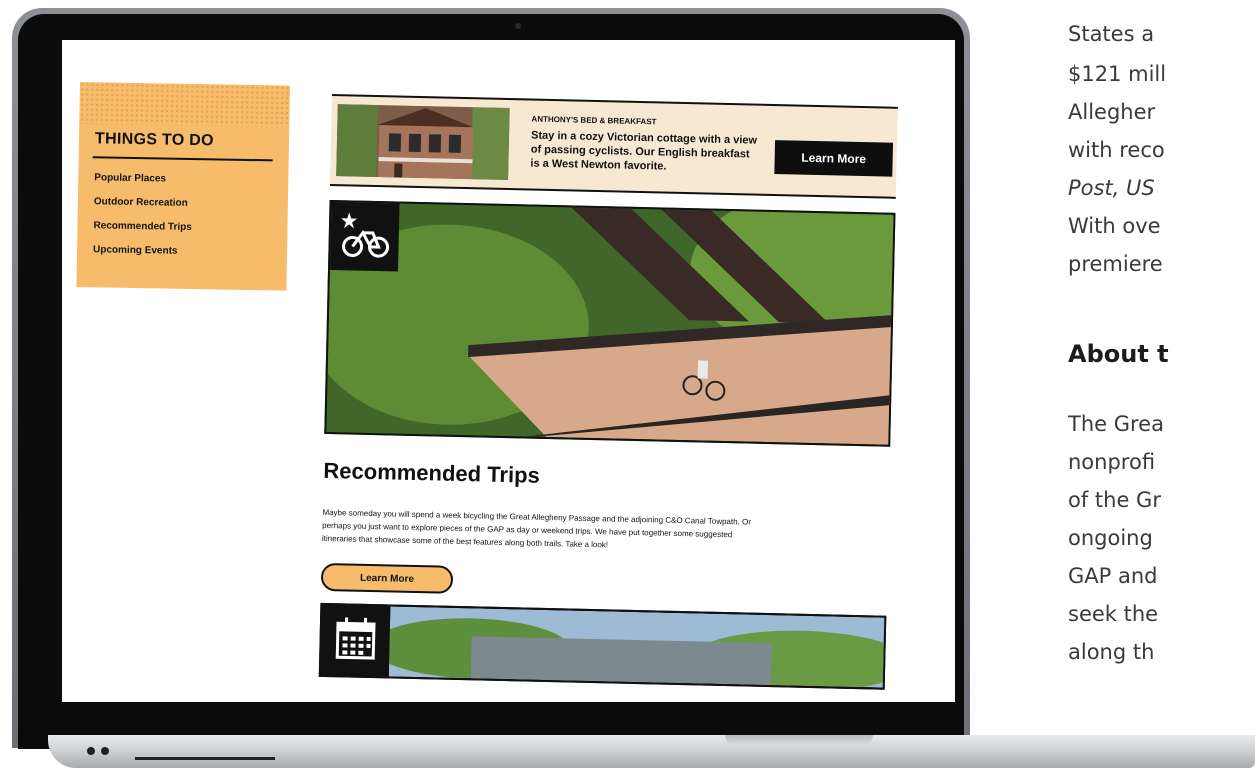 Image resolution: width=1255 pixels, height=768 pixels. I want to click on bike-star-badge, so click(365, 237).